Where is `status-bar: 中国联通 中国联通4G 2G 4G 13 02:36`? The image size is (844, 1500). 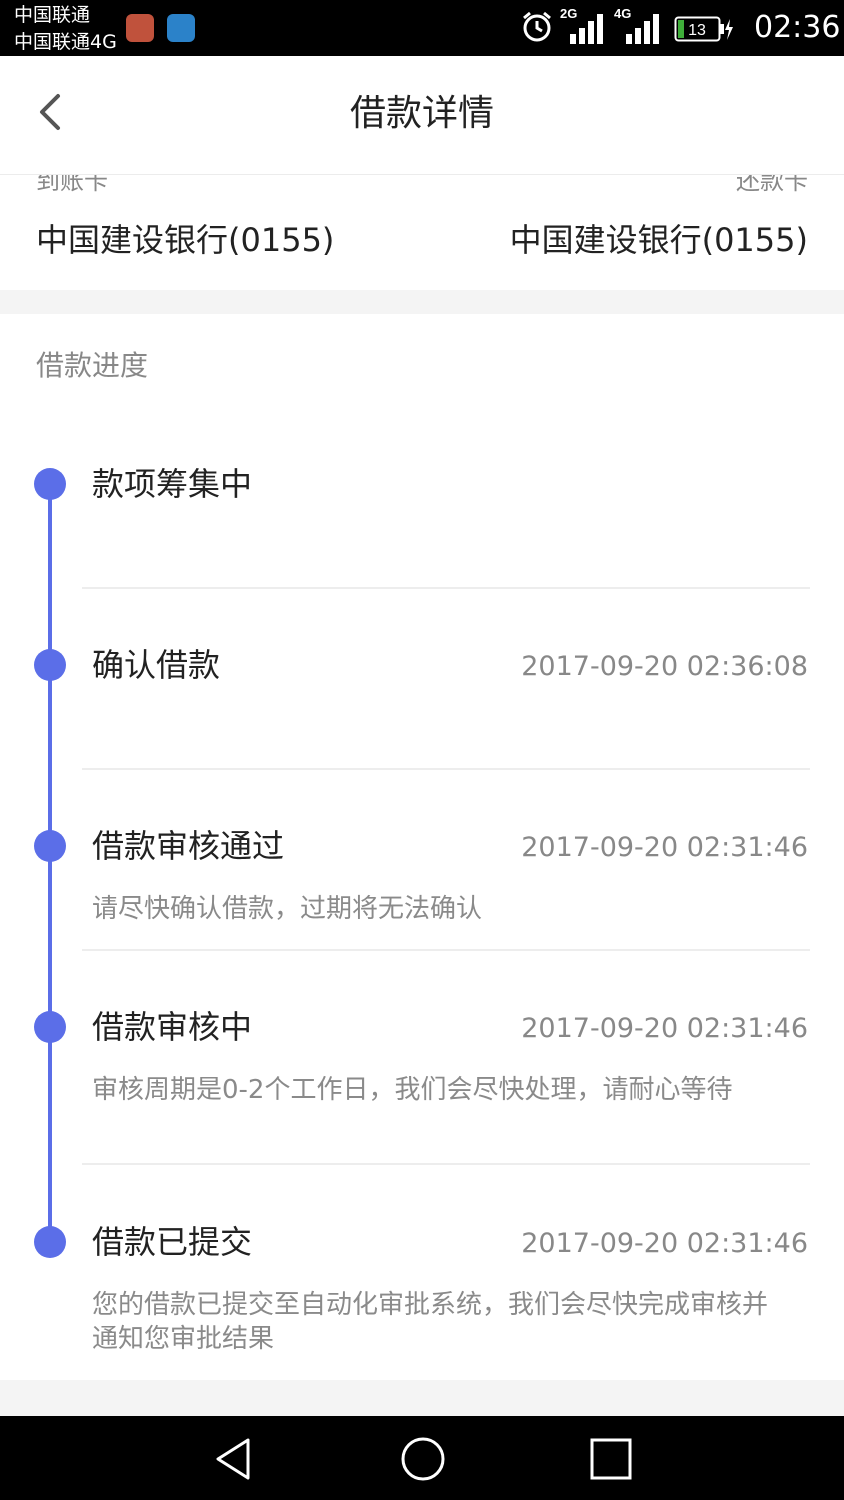
status-bar: 中国联通 中国联通4G 2G 4G 13 02:36 is located at coordinates (422, 28).